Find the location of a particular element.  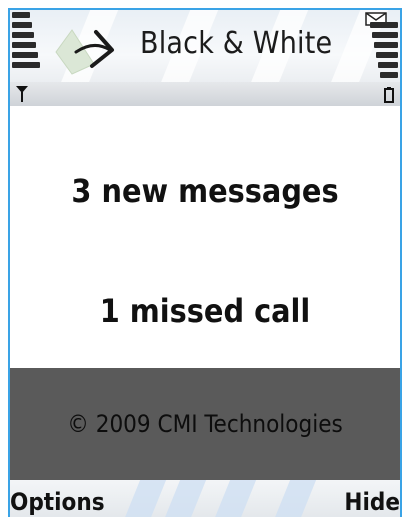

app-title: Black & White is located at coordinates (236, 43).